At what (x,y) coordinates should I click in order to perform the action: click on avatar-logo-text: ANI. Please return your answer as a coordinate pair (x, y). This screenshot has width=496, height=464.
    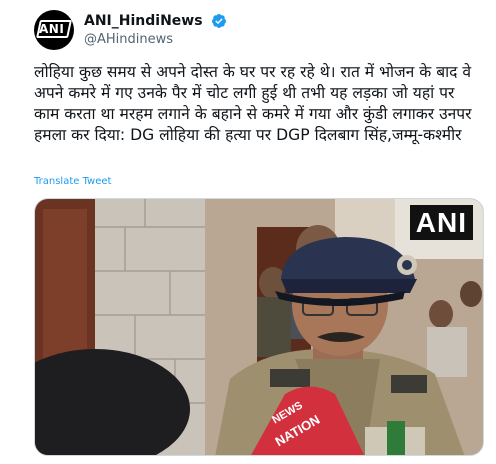
    Looking at the image, I should click on (52, 29).